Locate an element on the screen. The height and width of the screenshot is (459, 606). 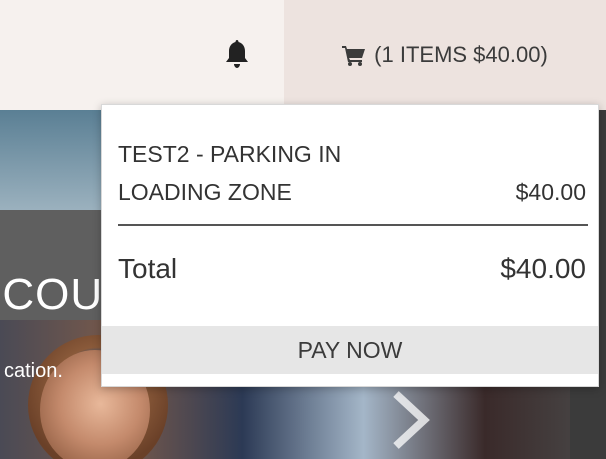
chevron-right-icon is located at coordinates (410, 420).